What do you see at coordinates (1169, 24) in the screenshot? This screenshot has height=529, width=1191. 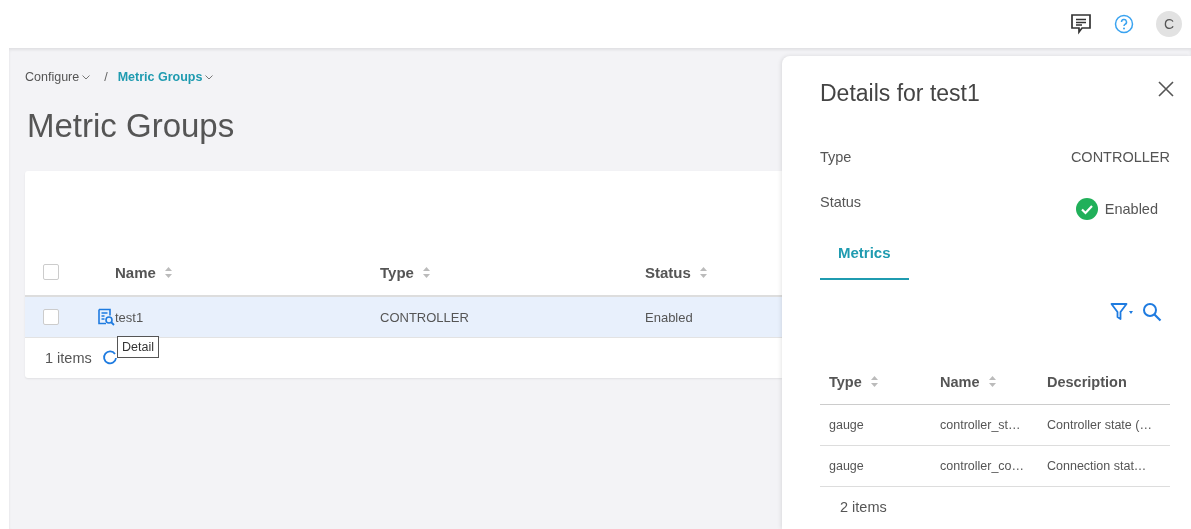 I see `user-avatar: C` at bounding box center [1169, 24].